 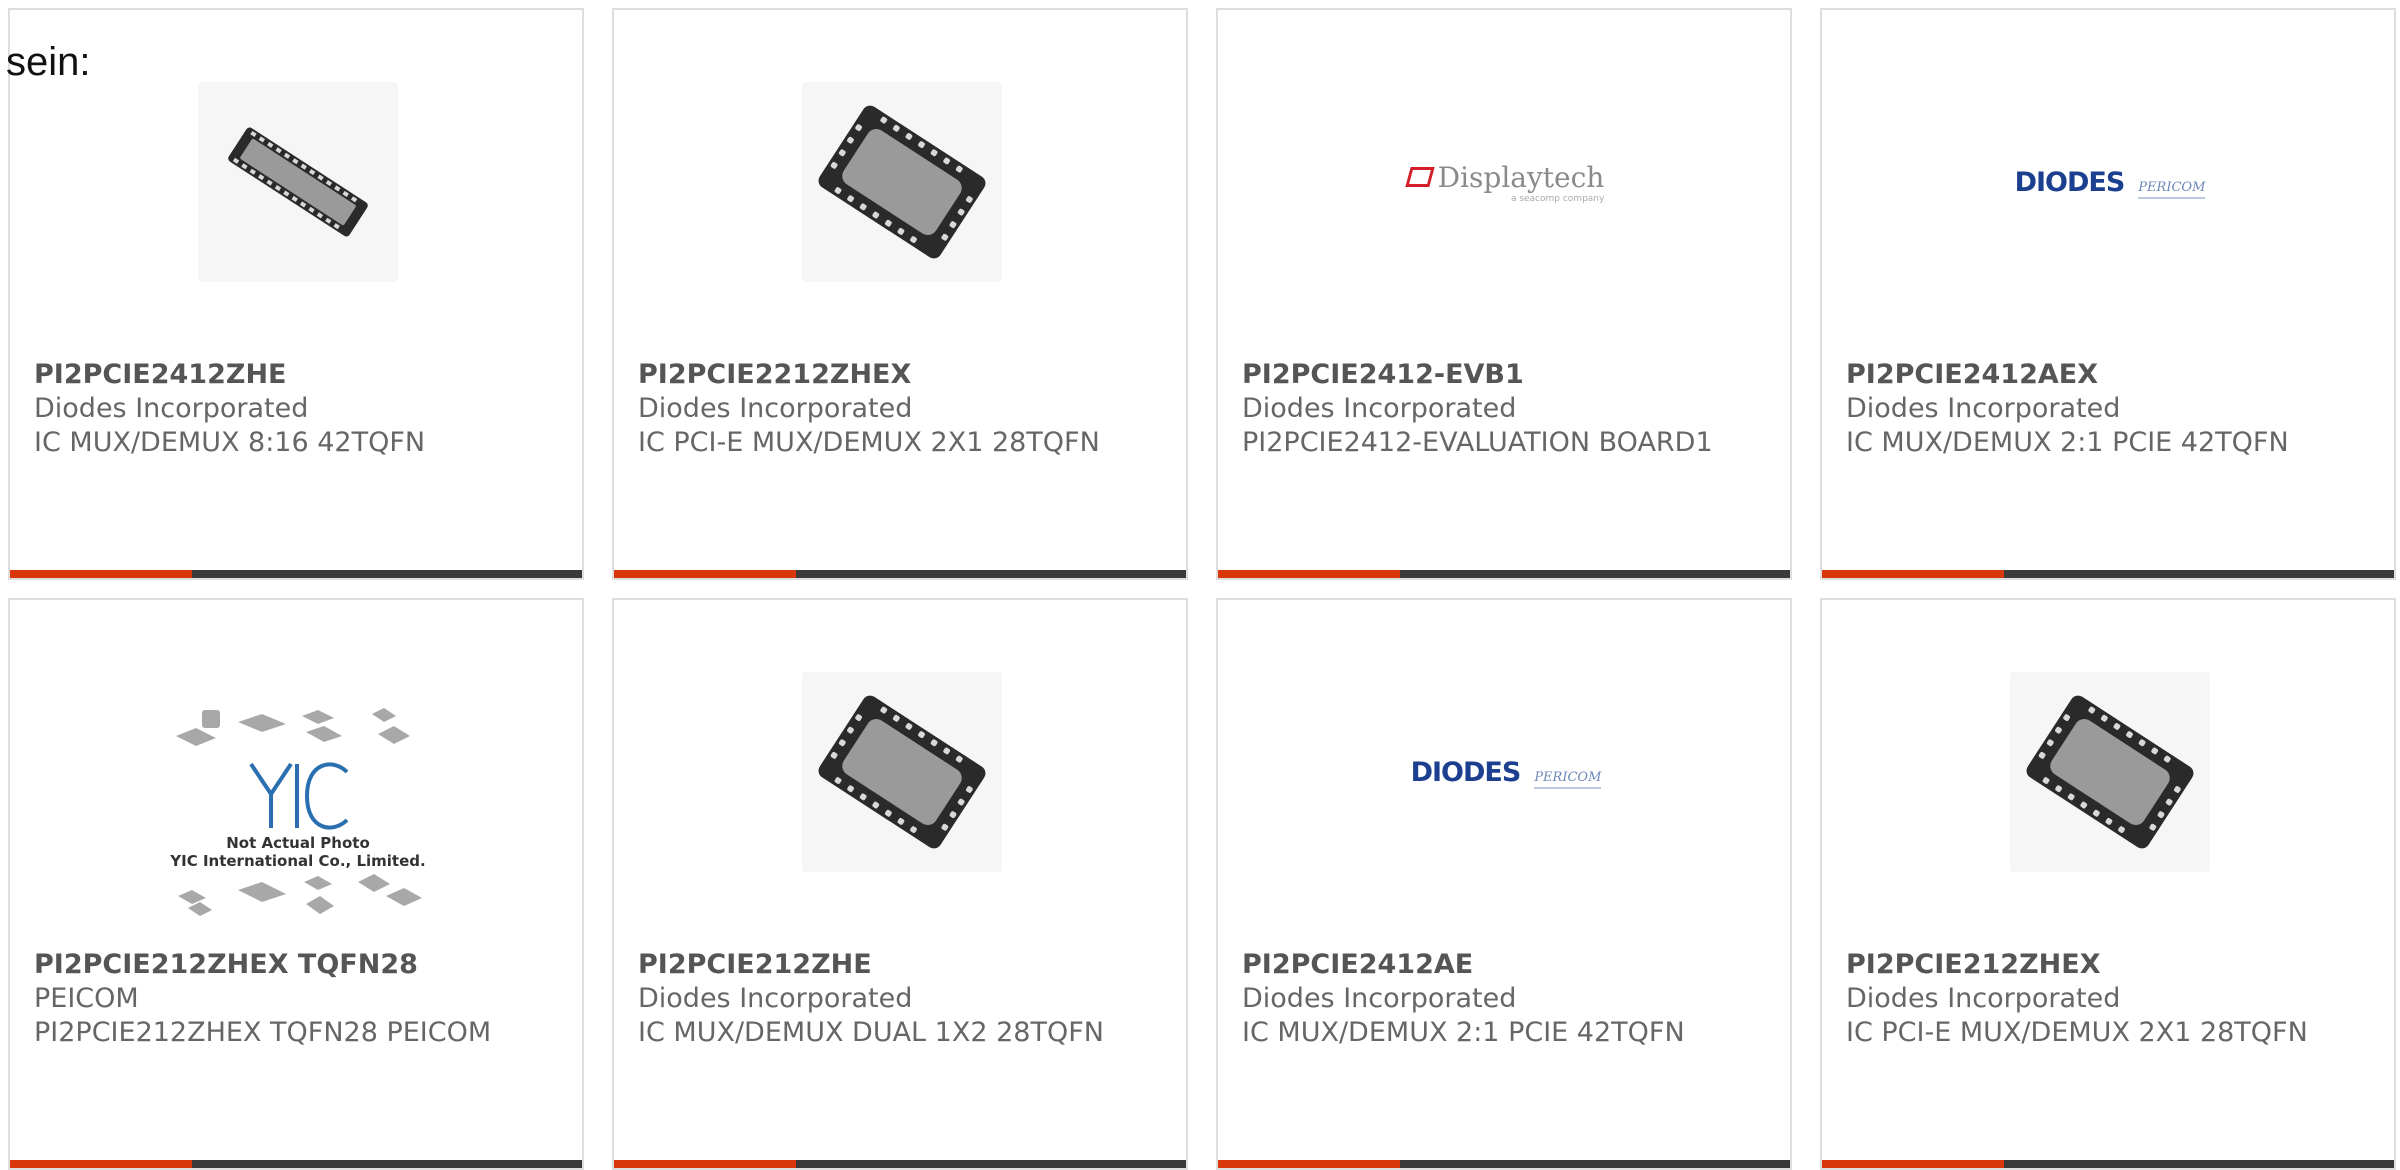 I want to click on description-label: PI2PCIE2412-EVALUATION BOARD1, so click(x=1477, y=442).